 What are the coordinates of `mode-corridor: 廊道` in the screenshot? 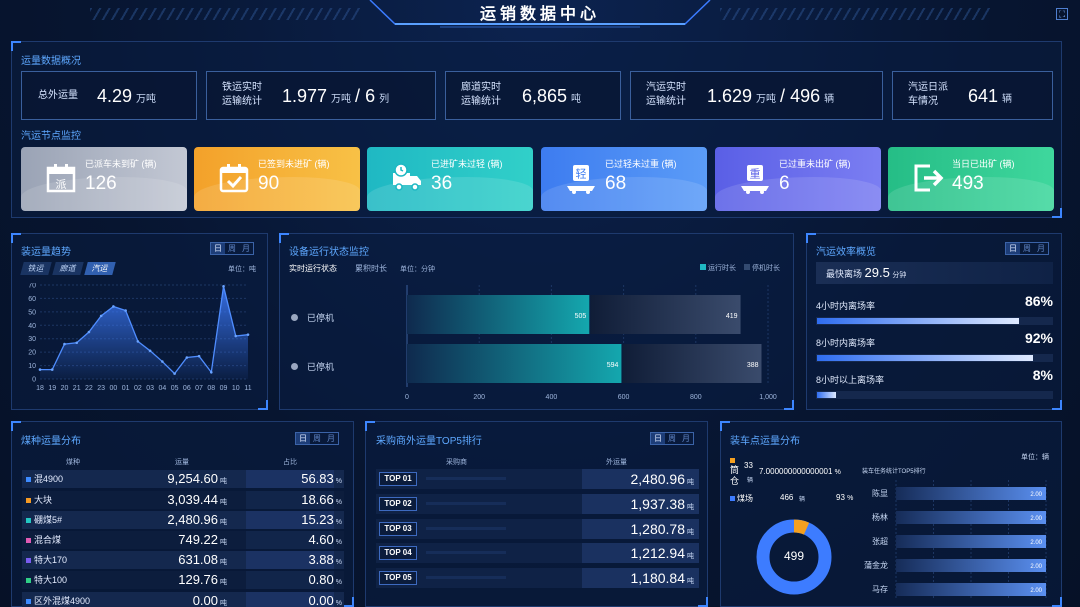 It's located at (68, 268).